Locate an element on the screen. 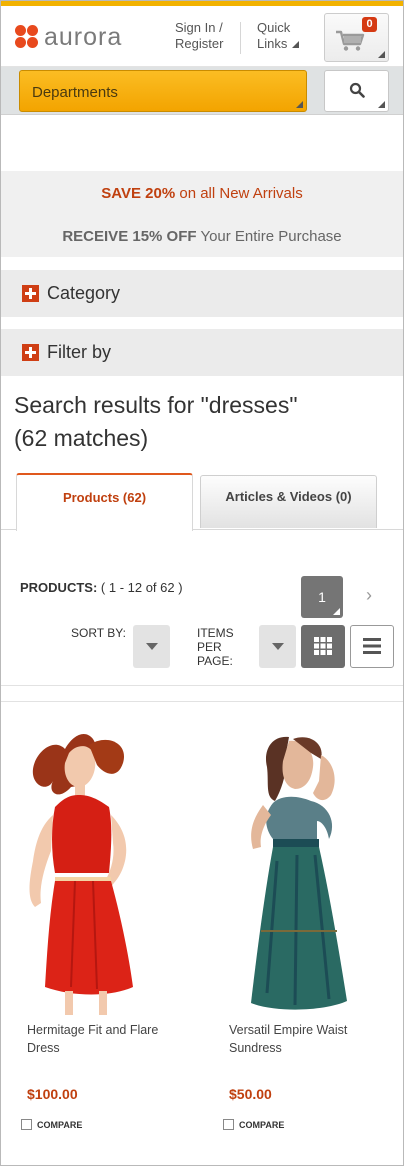 This screenshot has height=1166, width=404. tab-articles-videos: Articles & Videos (0) is located at coordinates (288, 501).